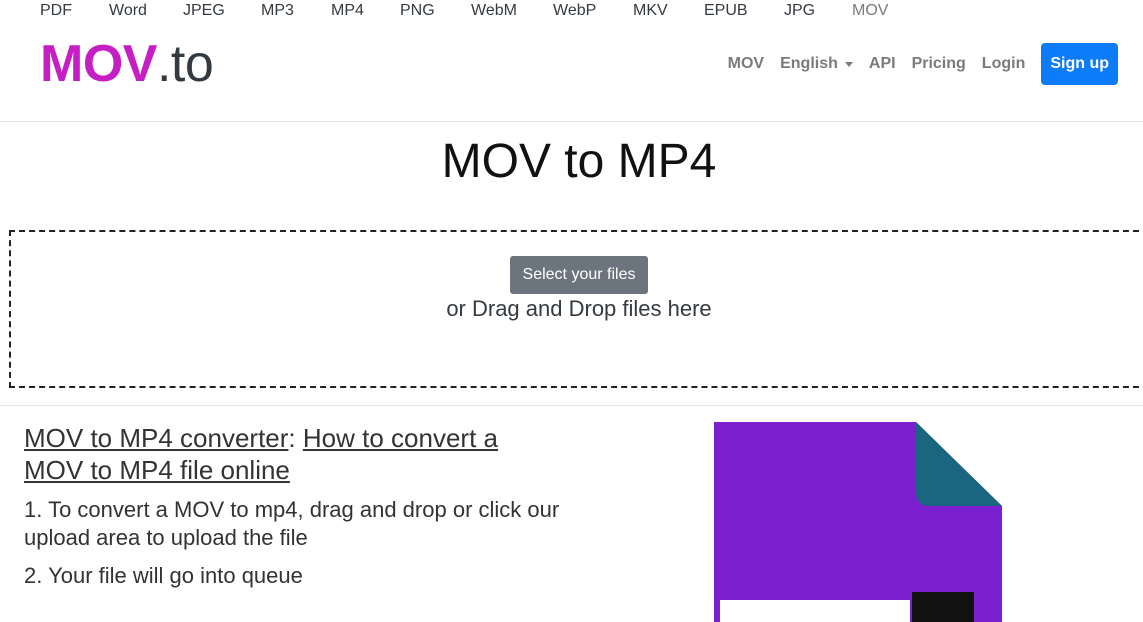 Image resolution: width=1143 pixels, height=622 pixels. Describe the element at coordinates (185, 64) in the screenshot. I see `logo-suffix: .to` at that location.